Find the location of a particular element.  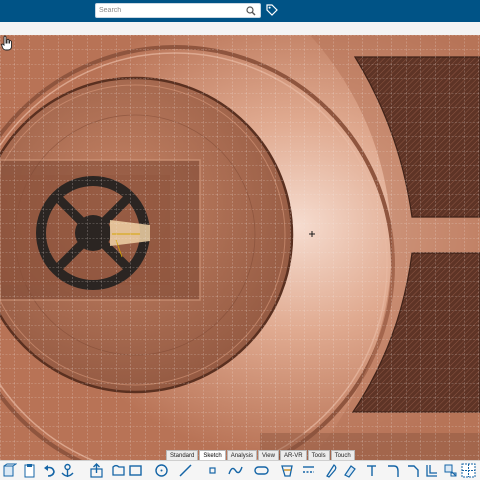

rectangle-icon is located at coordinates (135, 470).